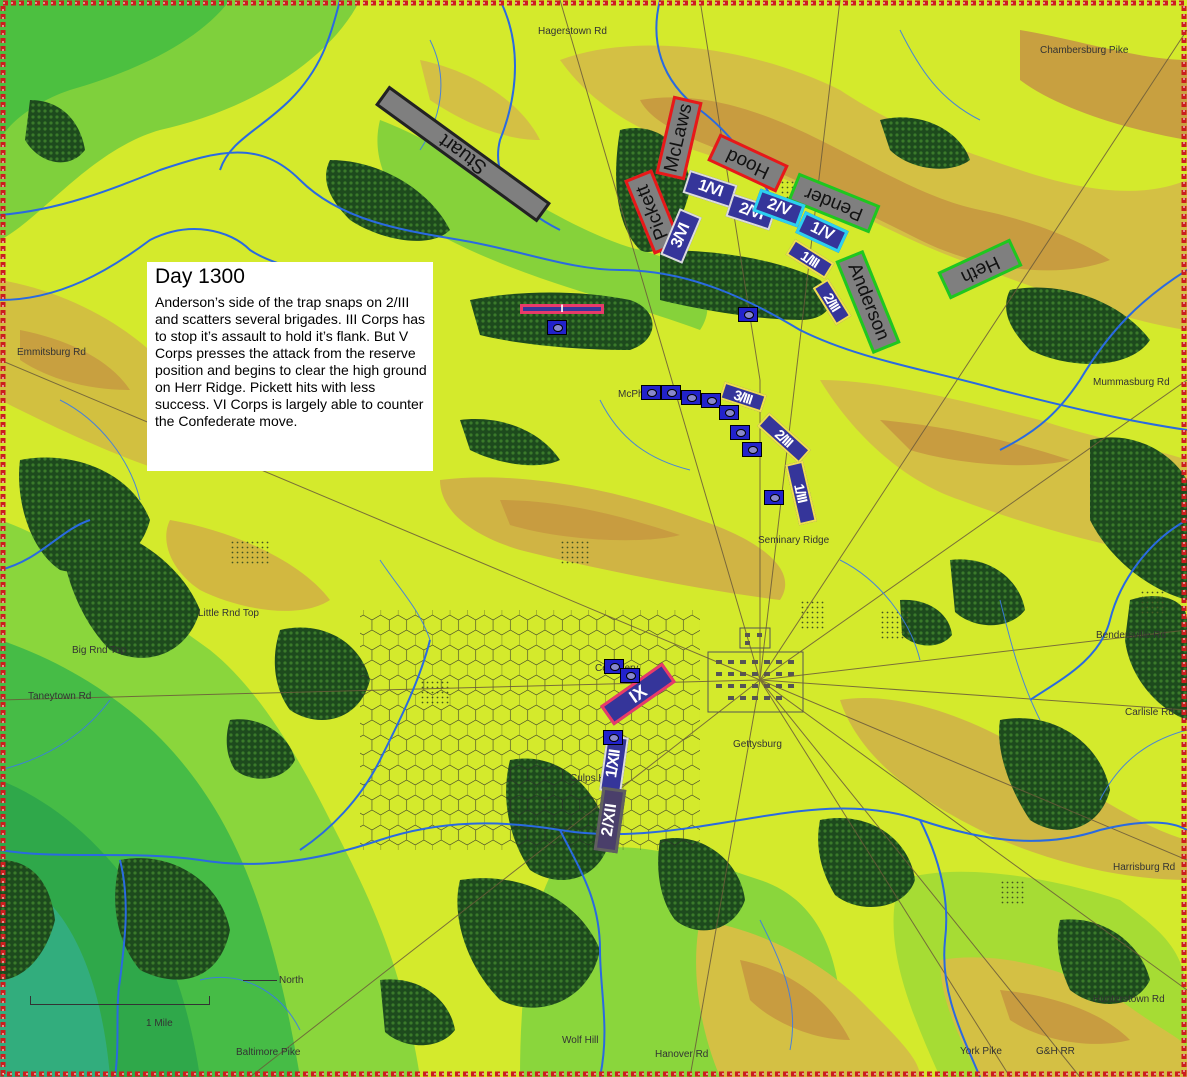 This screenshot has height=1077, width=1187. I want to click on unit-label: 1/XII, so click(613, 763).